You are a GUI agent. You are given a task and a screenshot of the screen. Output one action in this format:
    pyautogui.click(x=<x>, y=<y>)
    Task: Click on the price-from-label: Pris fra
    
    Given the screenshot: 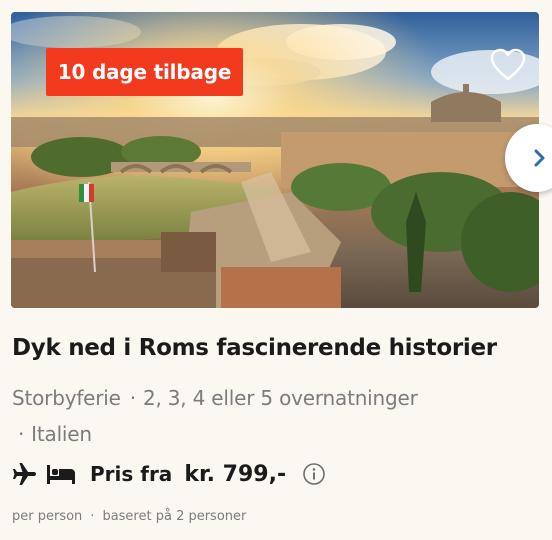 What is the action you would take?
    pyautogui.click(x=131, y=474)
    